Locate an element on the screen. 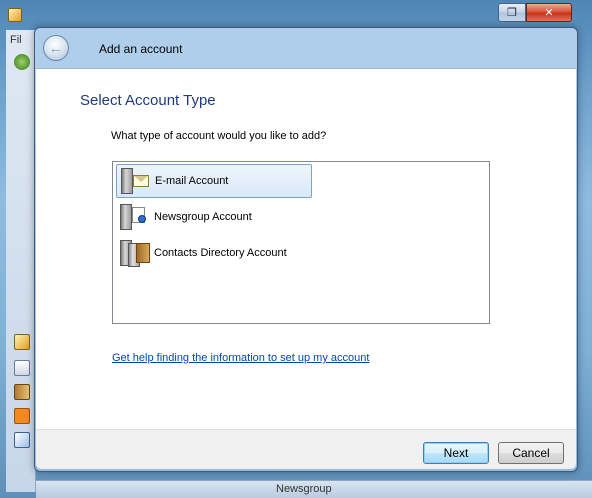  list-item-label: Contacts Directory Account is located at coordinates (220, 253).